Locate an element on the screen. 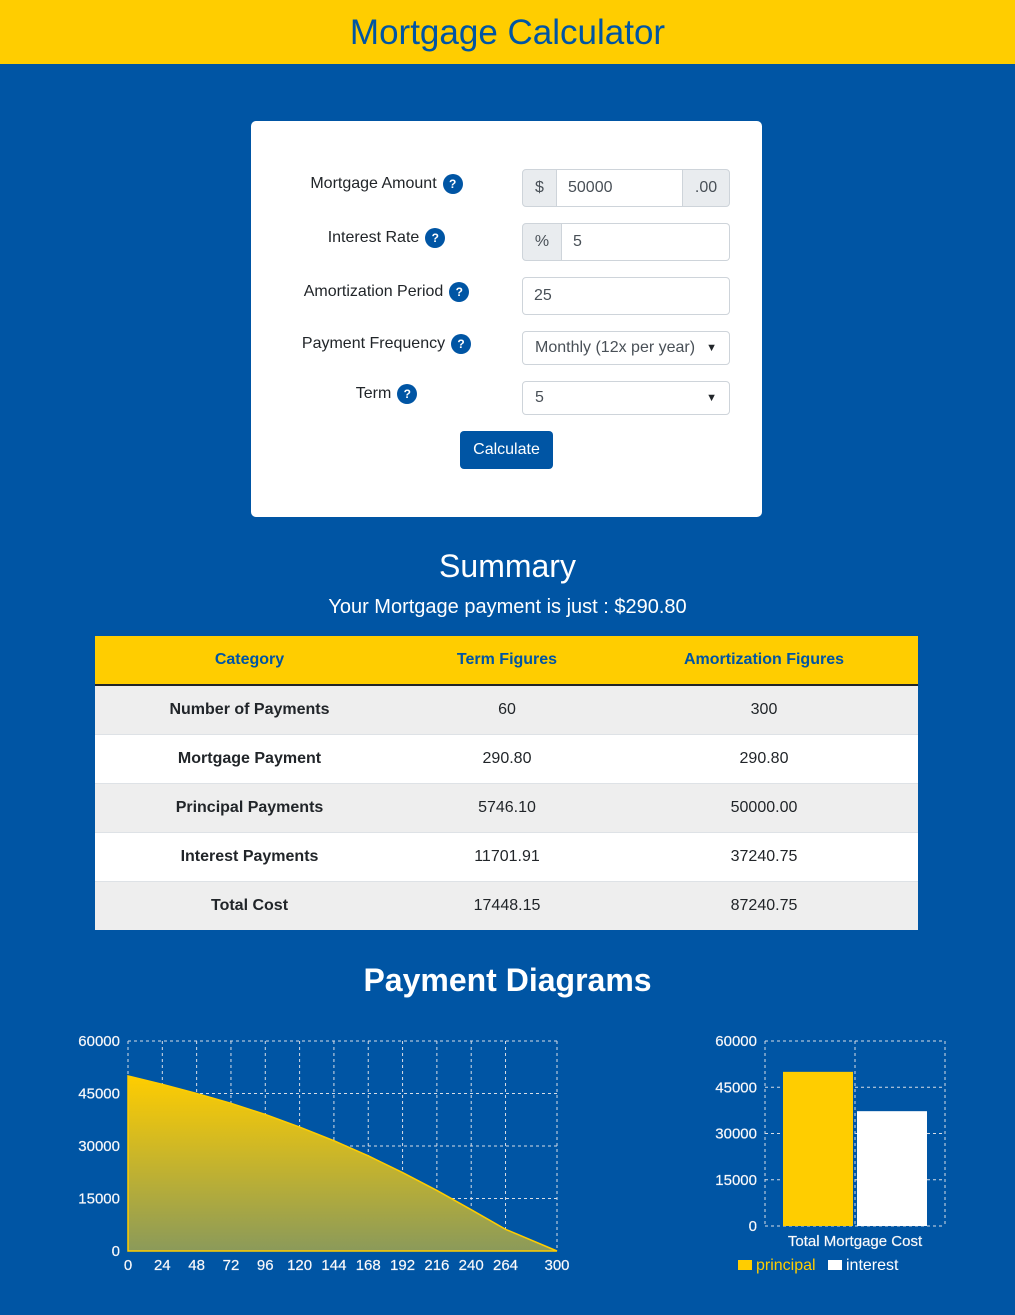 This screenshot has width=1015, height=1315. row-term-value: 17448.15 is located at coordinates (507, 905).